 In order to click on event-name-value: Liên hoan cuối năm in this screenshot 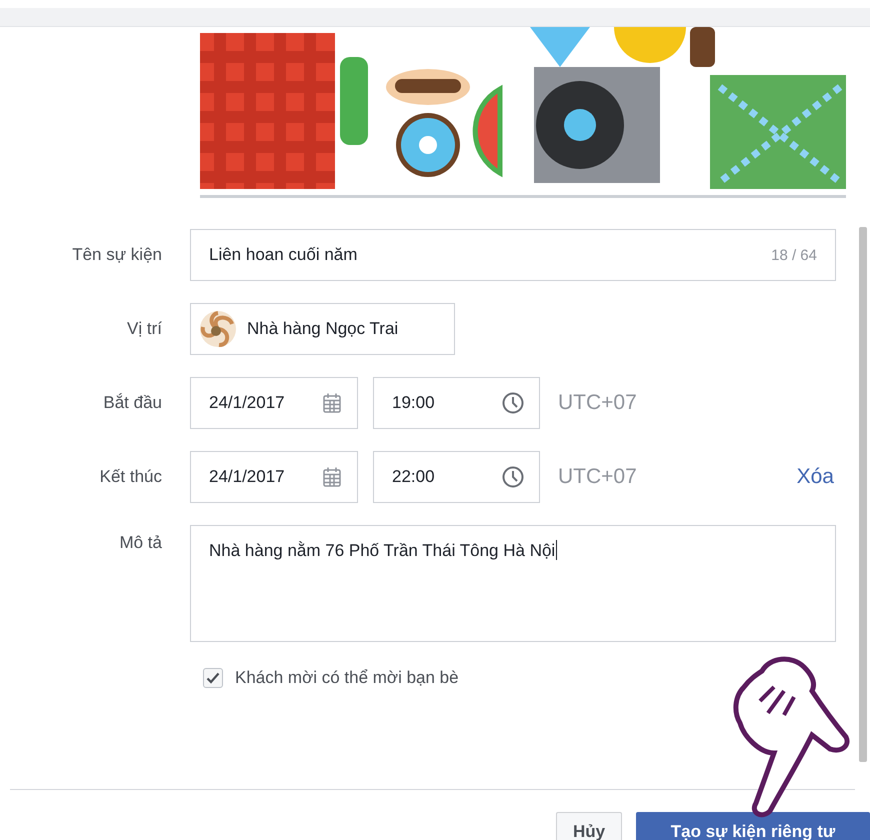, I will do `click(283, 255)`.